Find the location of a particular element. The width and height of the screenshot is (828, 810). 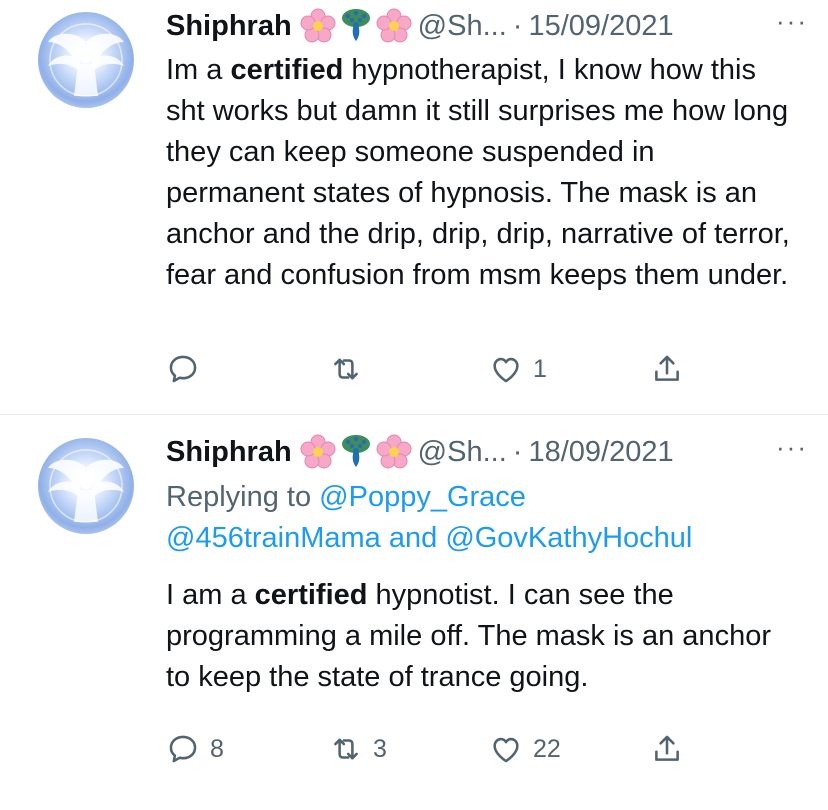

reply-button is located at coordinates (188, 369).